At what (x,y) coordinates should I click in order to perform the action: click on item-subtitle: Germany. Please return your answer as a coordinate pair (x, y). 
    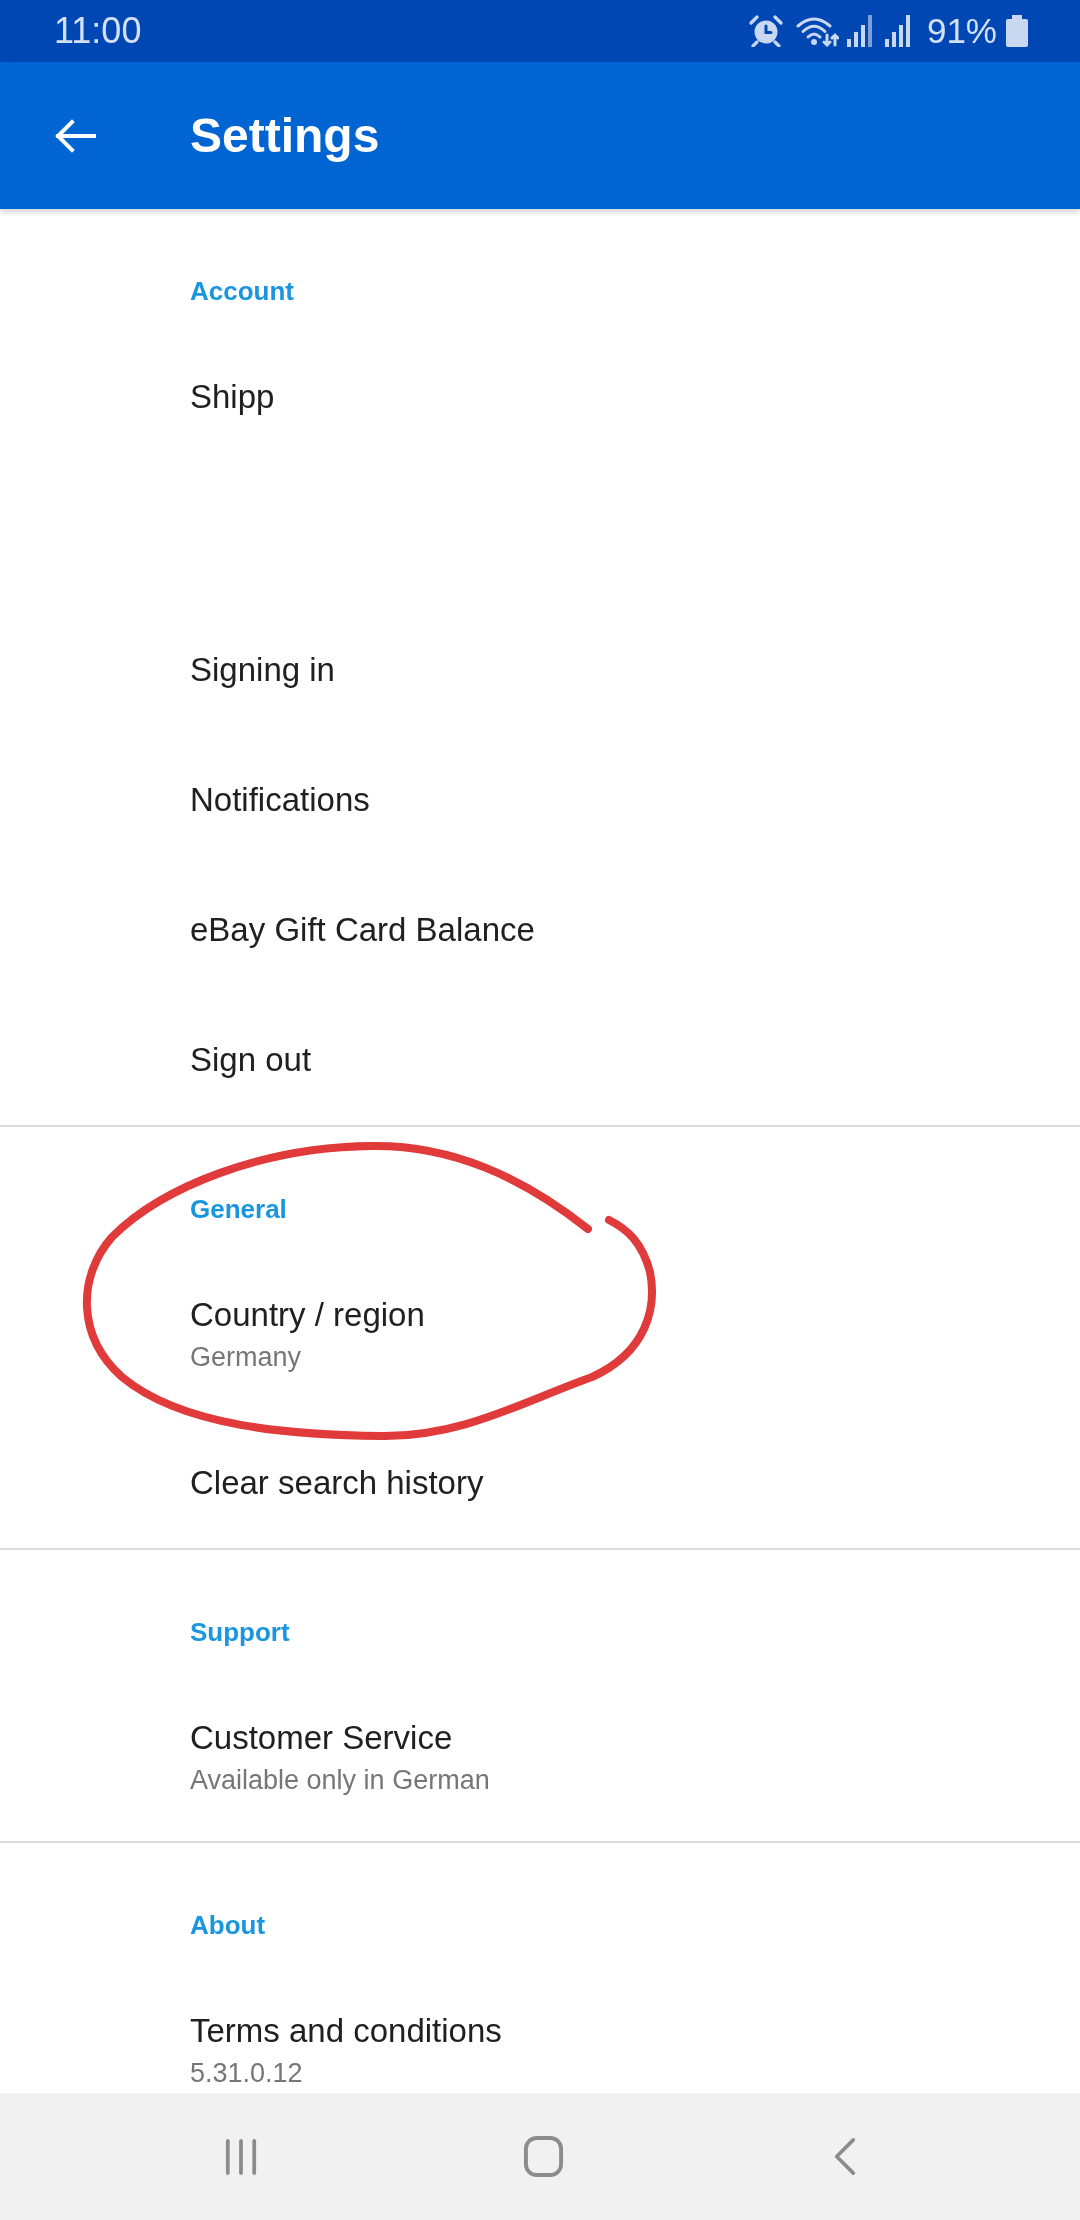
    Looking at the image, I should click on (246, 1357).